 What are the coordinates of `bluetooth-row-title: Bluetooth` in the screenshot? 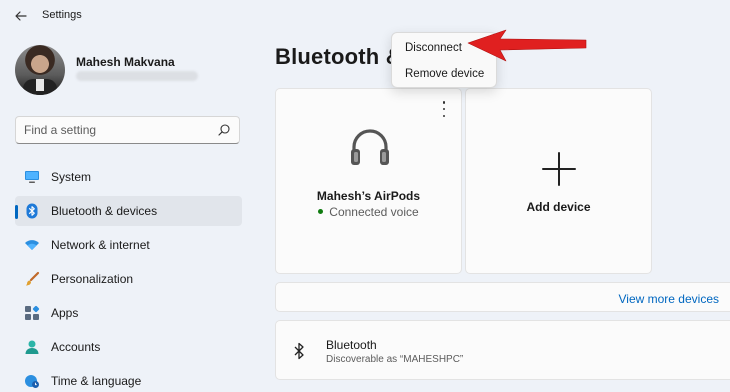 It's located at (351, 345).